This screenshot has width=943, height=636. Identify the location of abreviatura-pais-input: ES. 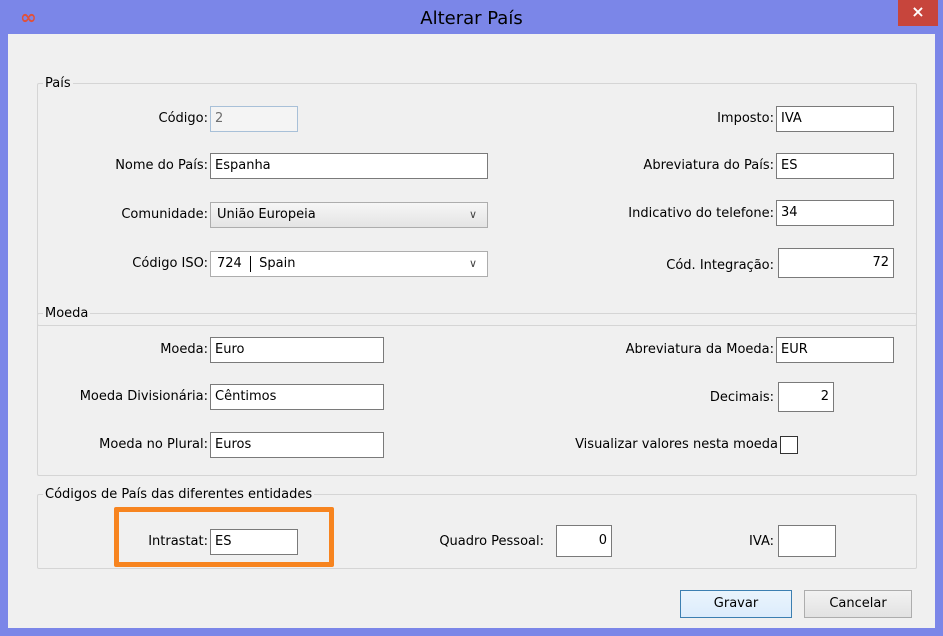
(835, 166).